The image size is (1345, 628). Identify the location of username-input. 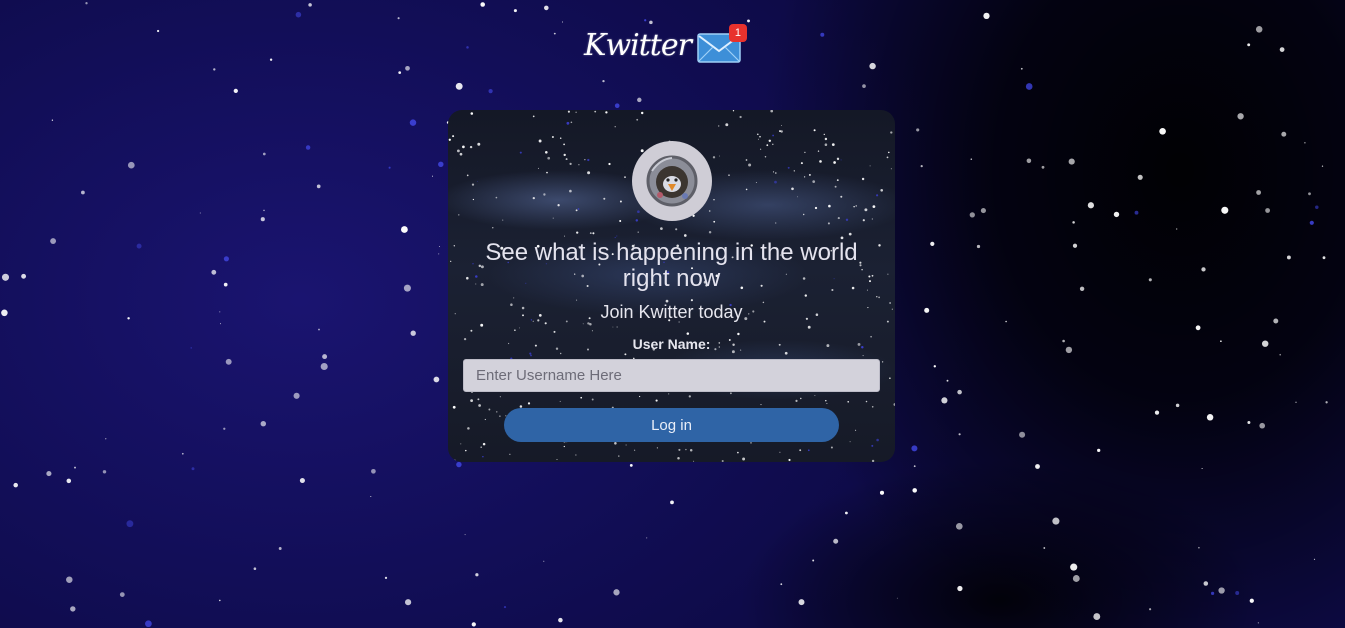
(671, 375).